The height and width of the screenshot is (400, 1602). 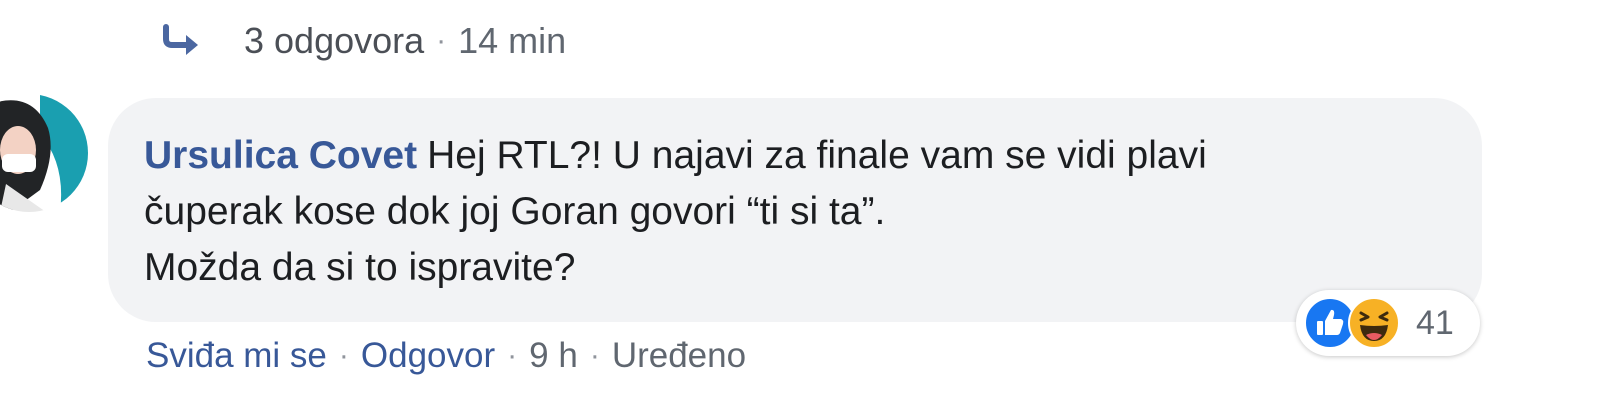 What do you see at coordinates (428, 356) in the screenshot?
I see `reply-button: Odgovor` at bounding box center [428, 356].